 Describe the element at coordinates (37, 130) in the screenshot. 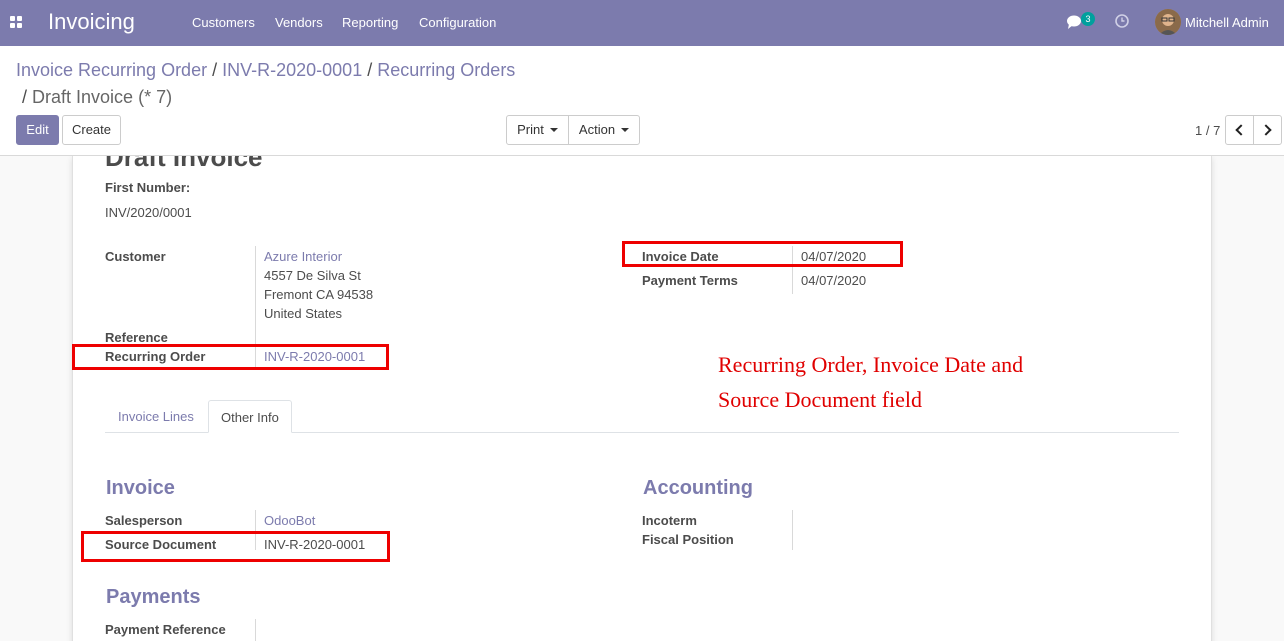

I see `edit-button: Edit` at that location.